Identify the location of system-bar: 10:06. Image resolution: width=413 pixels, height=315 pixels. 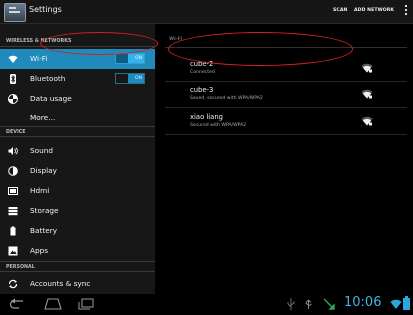
(206, 304).